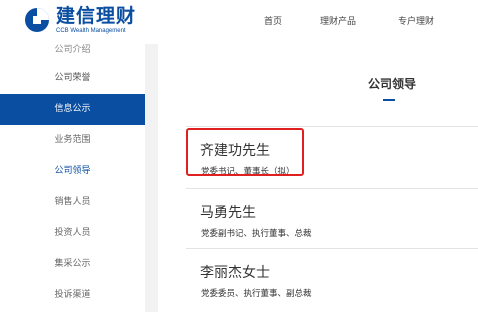 The width and height of the screenshot is (478, 312). What do you see at coordinates (228, 213) in the screenshot?
I see `leader-name: 马勇先生` at bounding box center [228, 213].